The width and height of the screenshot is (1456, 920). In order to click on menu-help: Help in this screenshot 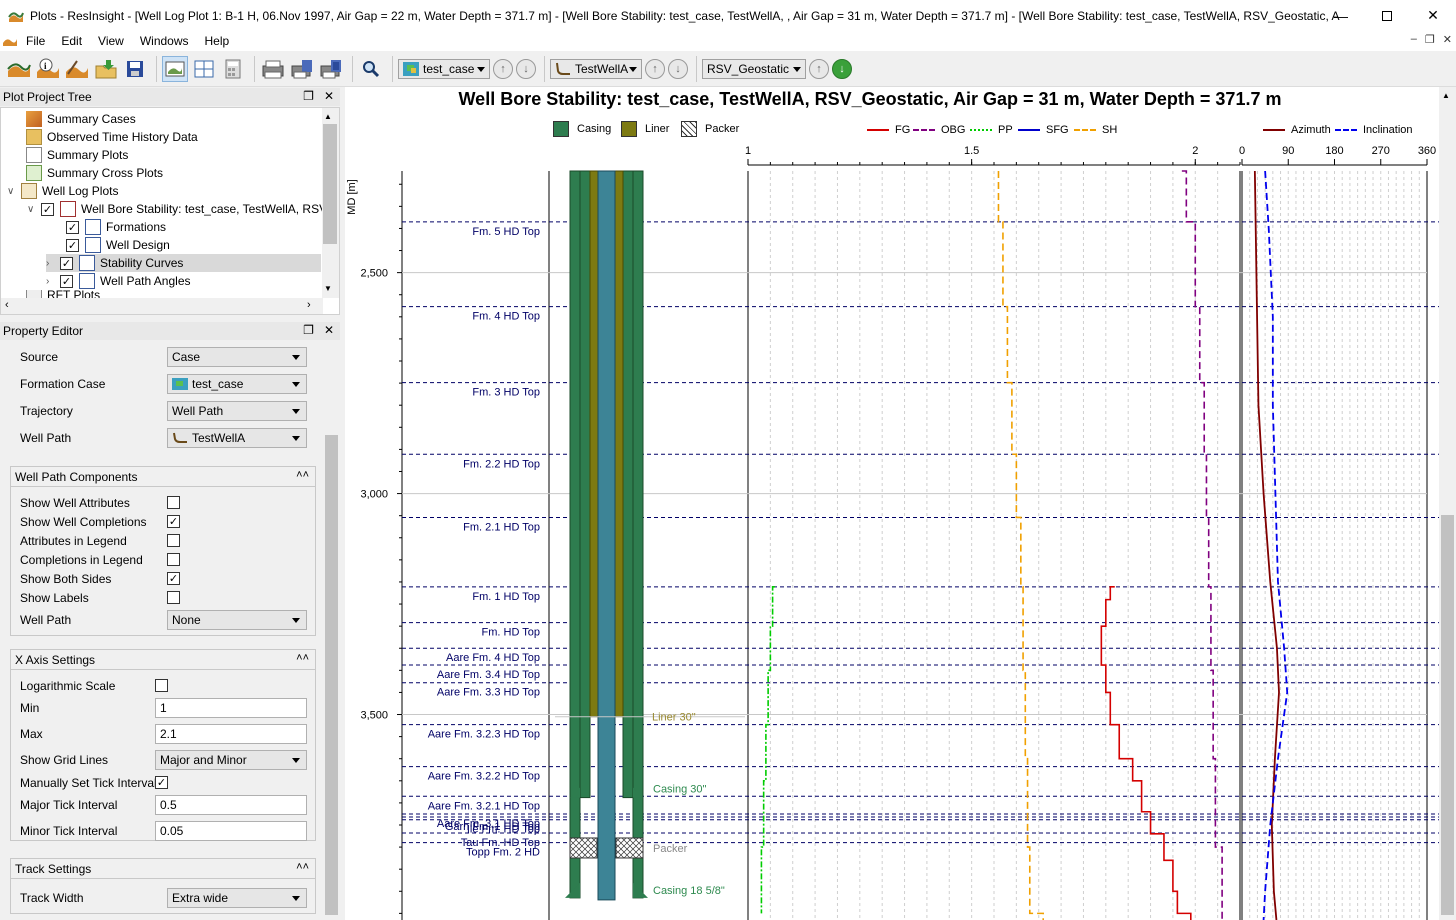, I will do `click(217, 41)`.